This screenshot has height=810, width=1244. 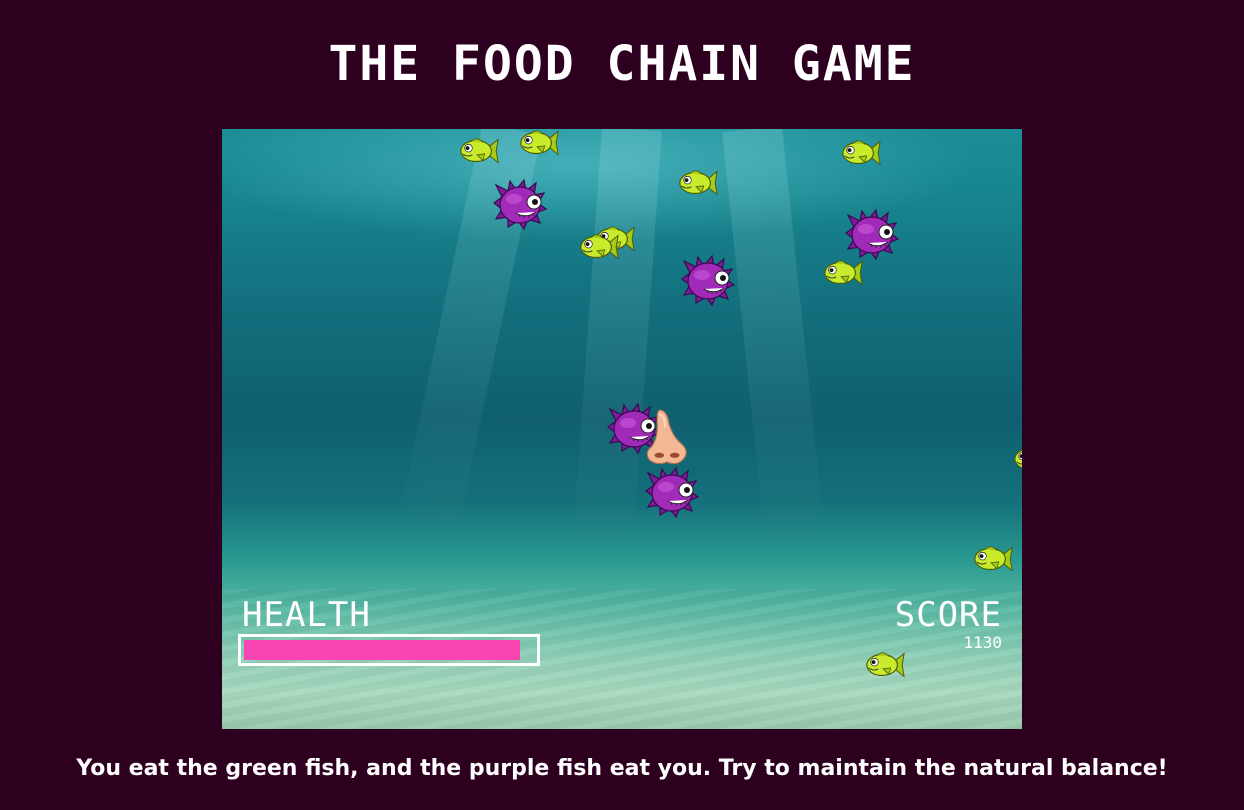 What do you see at coordinates (622, 64) in the screenshot?
I see `game-title: THE FOOD CHAIN GAME` at bounding box center [622, 64].